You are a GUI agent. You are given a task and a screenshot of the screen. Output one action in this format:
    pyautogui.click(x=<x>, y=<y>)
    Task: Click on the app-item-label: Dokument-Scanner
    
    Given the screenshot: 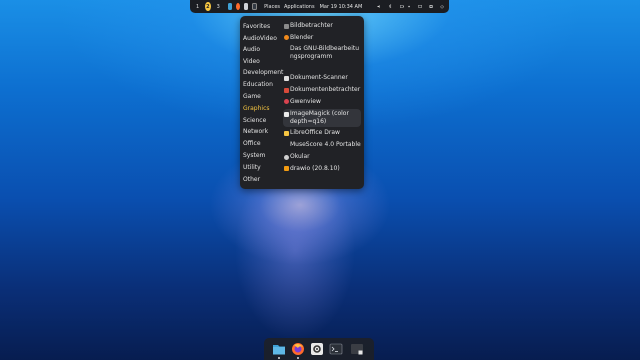 What is the action you would take?
    pyautogui.click(x=319, y=77)
    